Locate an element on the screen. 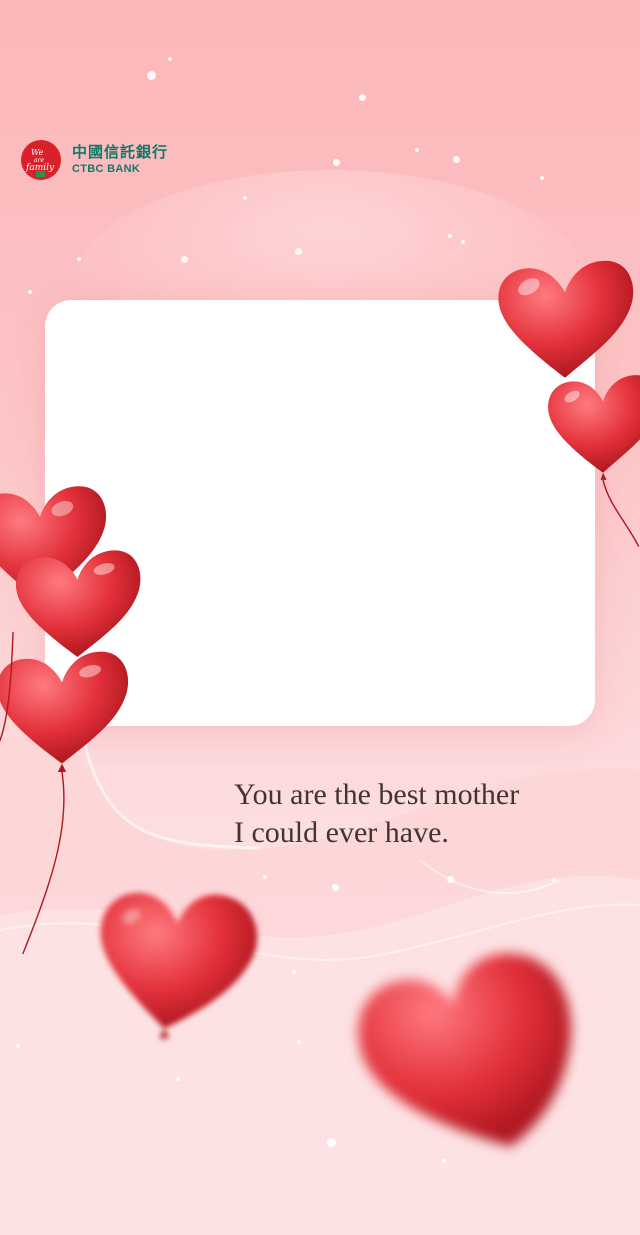 This screenshot has width=640, height=1235. brand-logo: We are family 中國信託銀行 CTBC BANK is located at coordinates (94, 160).